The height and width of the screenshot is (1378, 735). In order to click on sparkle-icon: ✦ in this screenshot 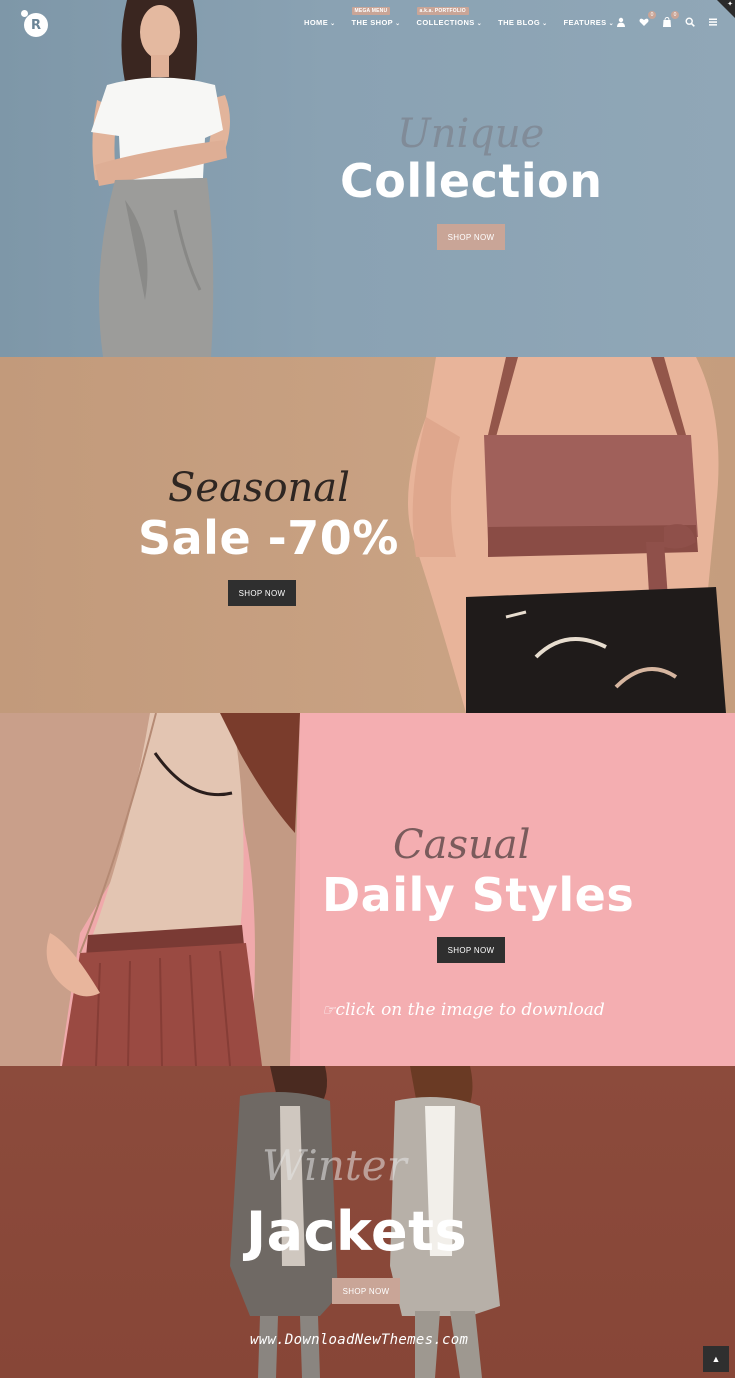, I will do `click(730, 4)`.